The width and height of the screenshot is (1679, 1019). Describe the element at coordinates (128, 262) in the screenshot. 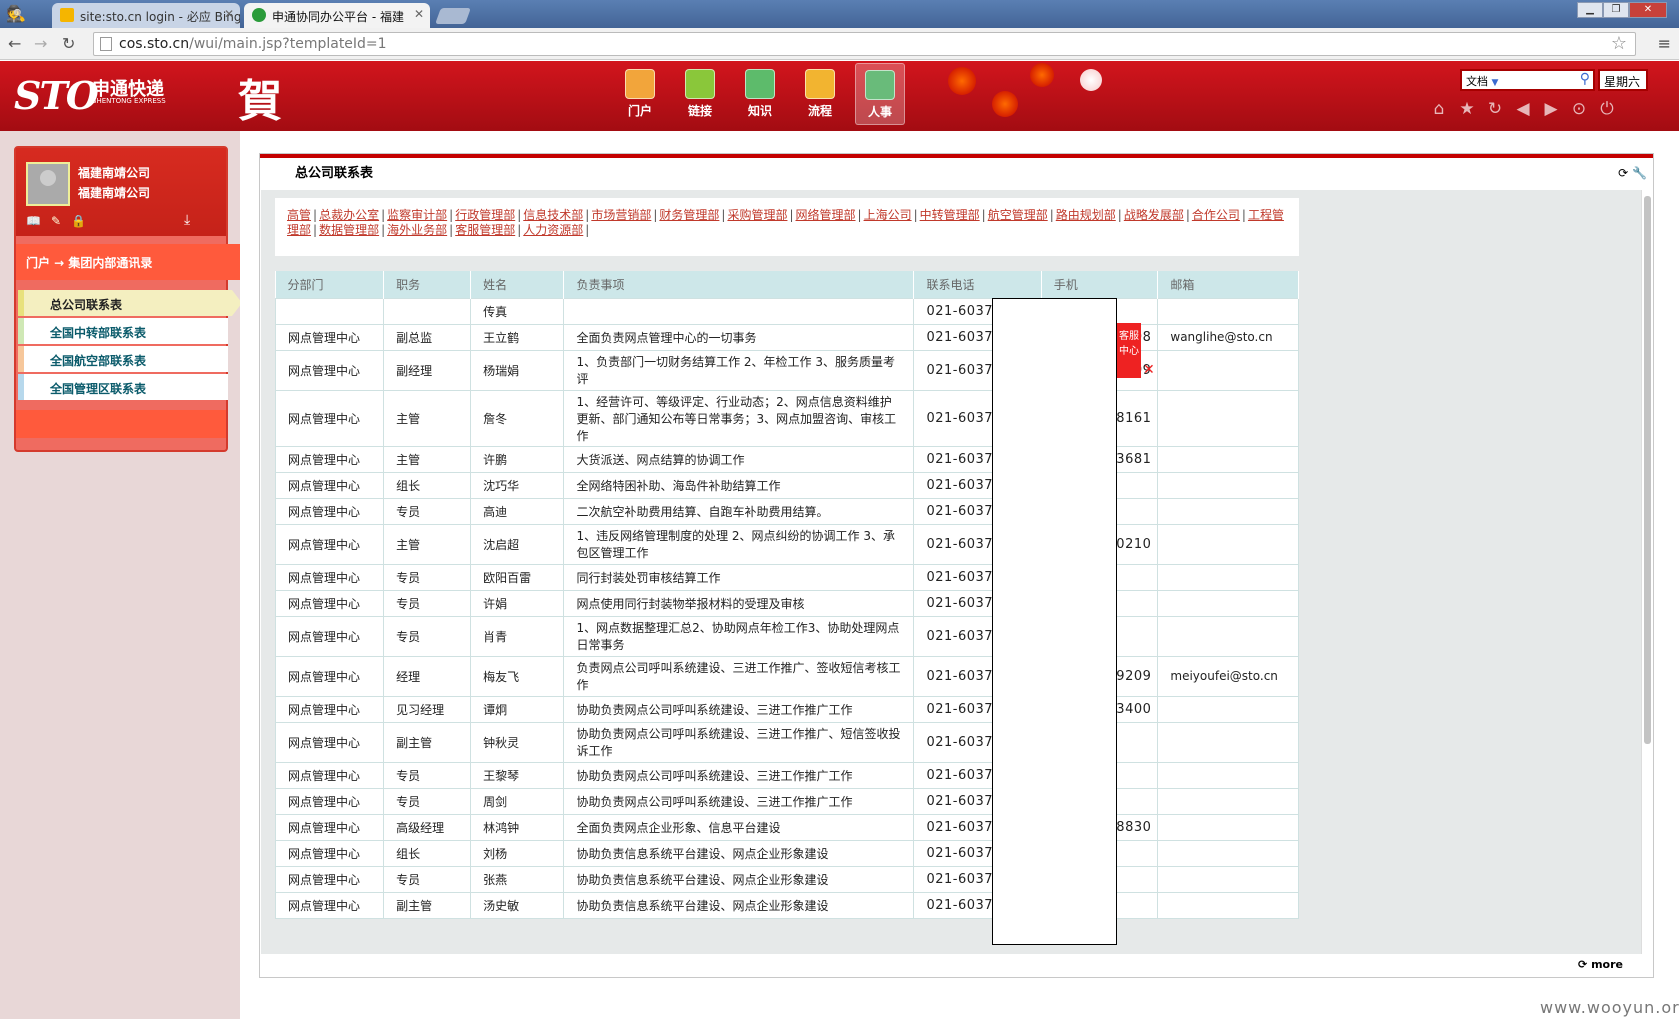

I see `breadcrumb: 门户 → 集团内部通讯录` at that location.